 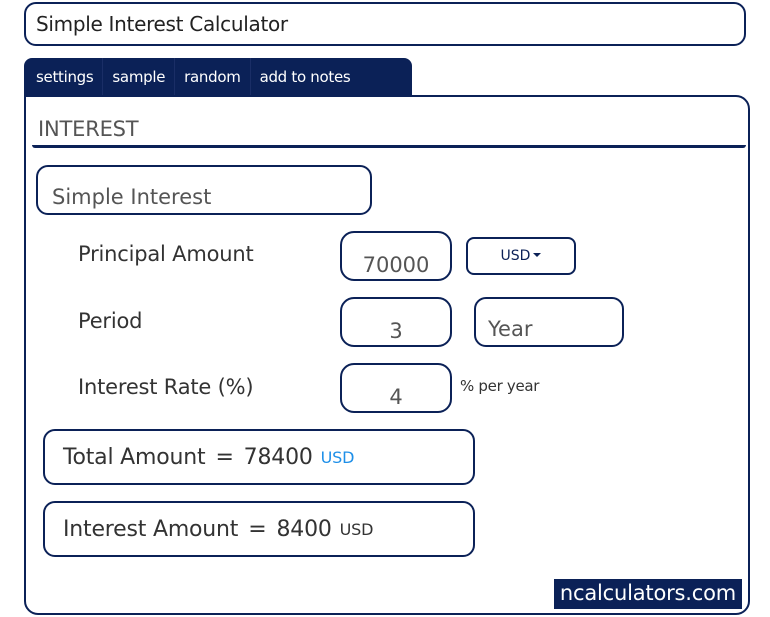 I want to click on interest-amount-value: 8400, so click(x=304, y=529).